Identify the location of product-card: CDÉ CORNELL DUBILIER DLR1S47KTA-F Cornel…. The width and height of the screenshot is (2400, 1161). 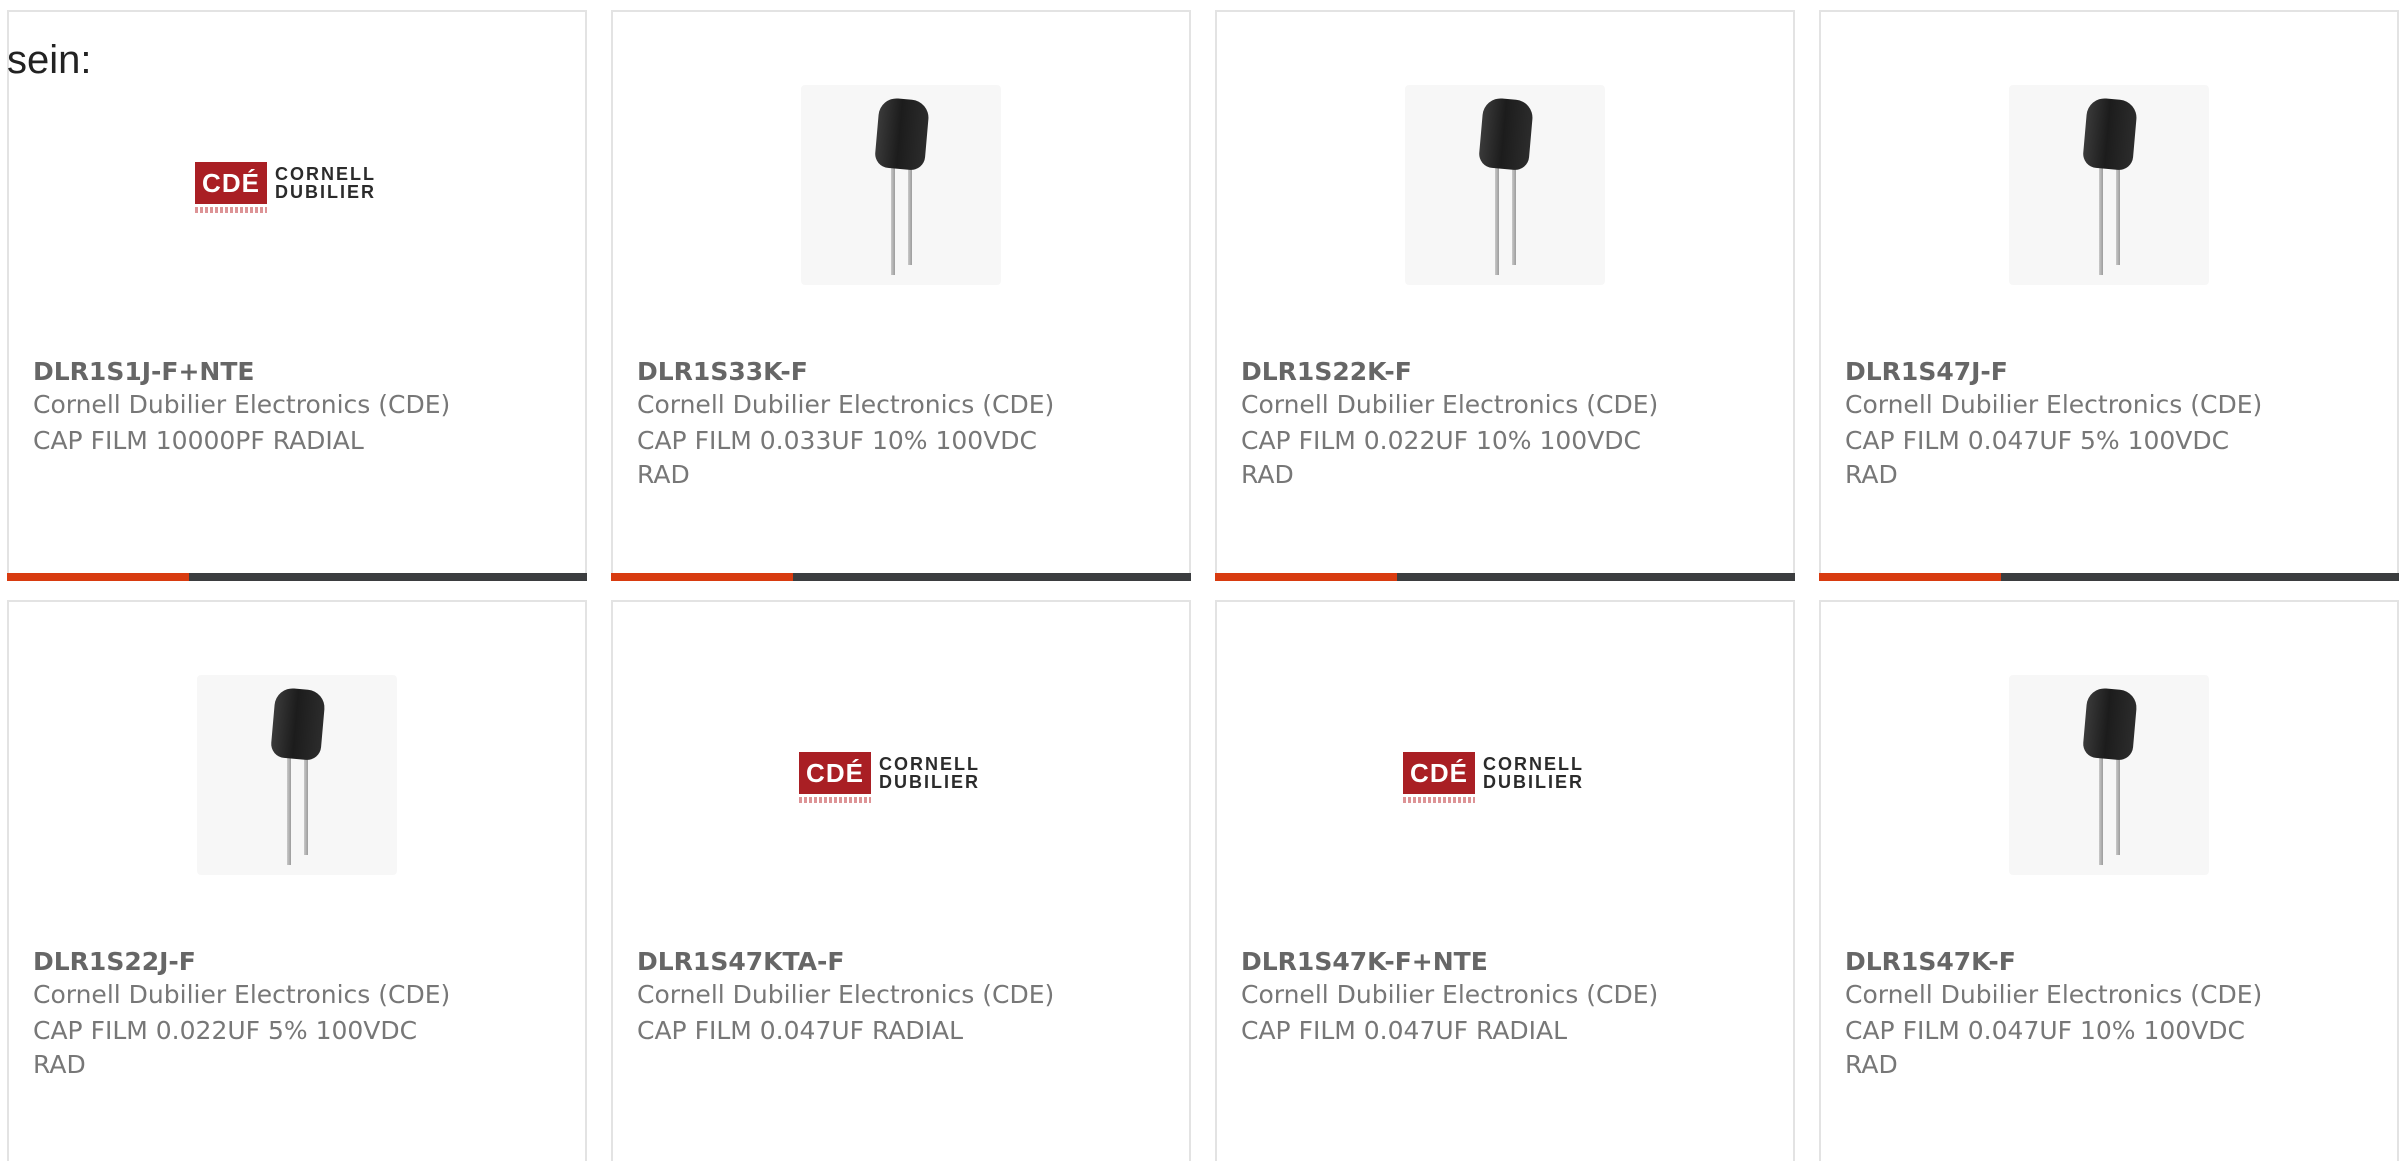
(901, 880).